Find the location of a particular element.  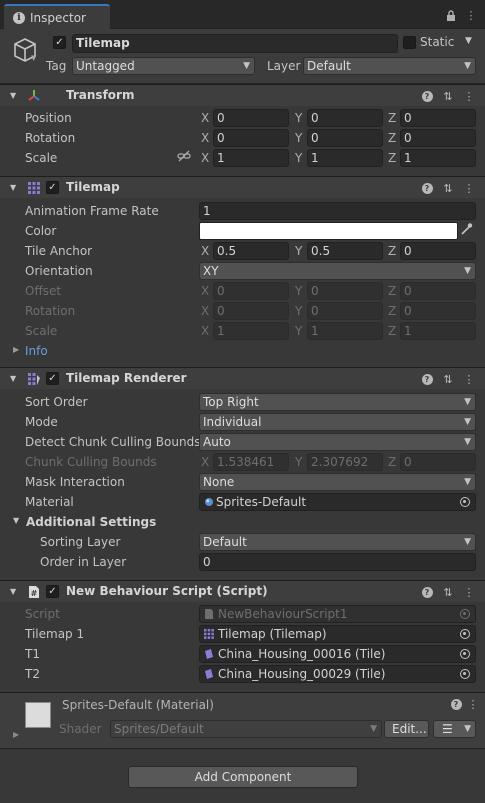

tilemap-renderer-header: ▼ ✓ Tilemap Renderer ? ⇅ ⋮ is located at coordinates (242, 378).